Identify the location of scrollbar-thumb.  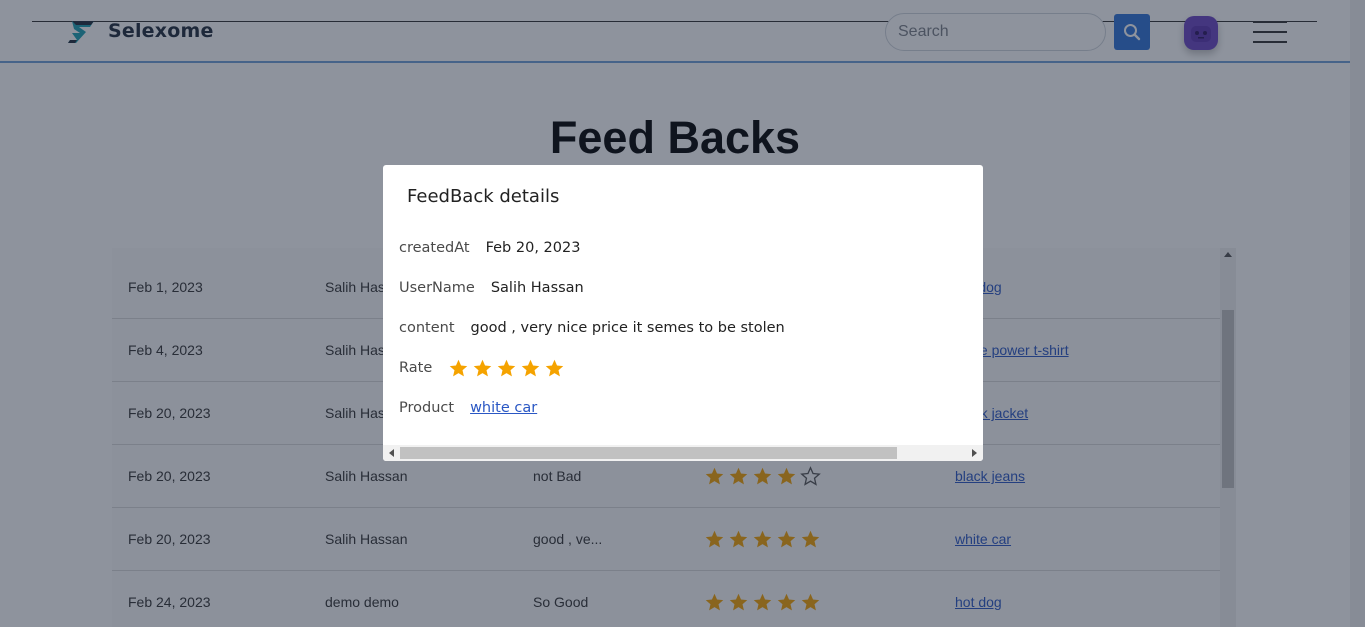
(648, 453).